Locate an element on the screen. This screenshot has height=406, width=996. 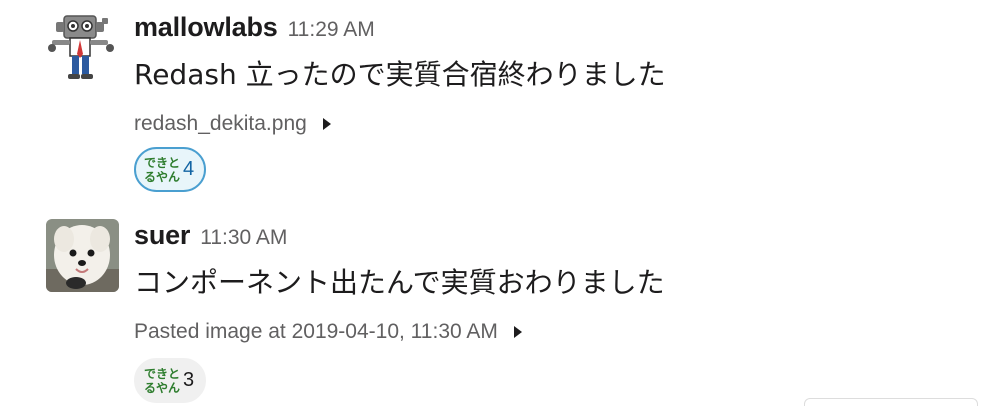
message-header: suer 11:30 AM is located at coordinates (565, 240).